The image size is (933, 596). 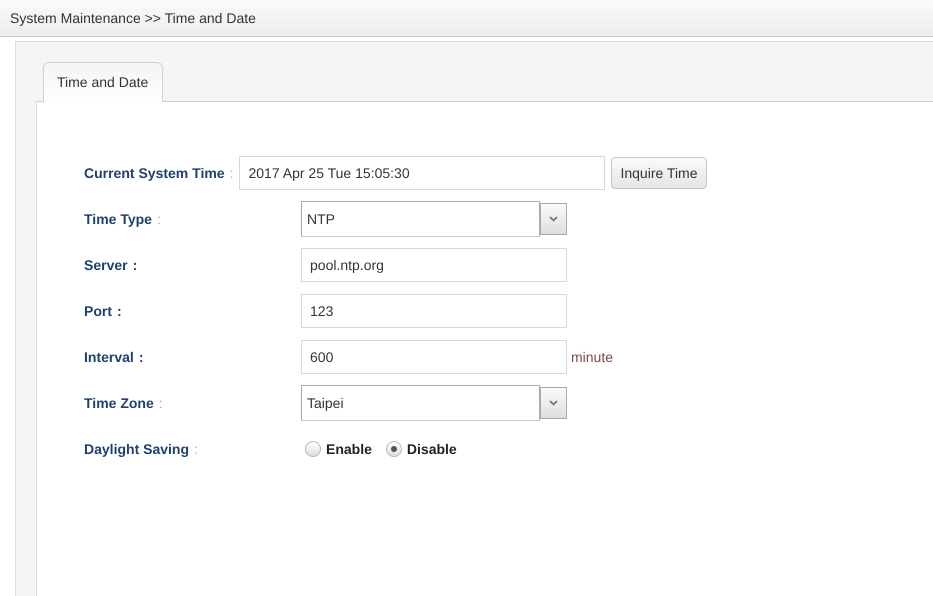 What do you see at coordinates (118, 219) in the screenshot?
I see `field-label: Time Type` at bounding box center [118, 219].